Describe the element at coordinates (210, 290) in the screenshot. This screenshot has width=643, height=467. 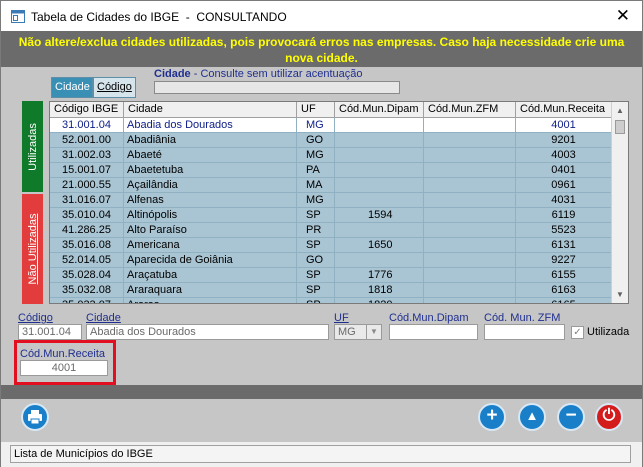
I see `cell-cidade: Araraquara` at that location.